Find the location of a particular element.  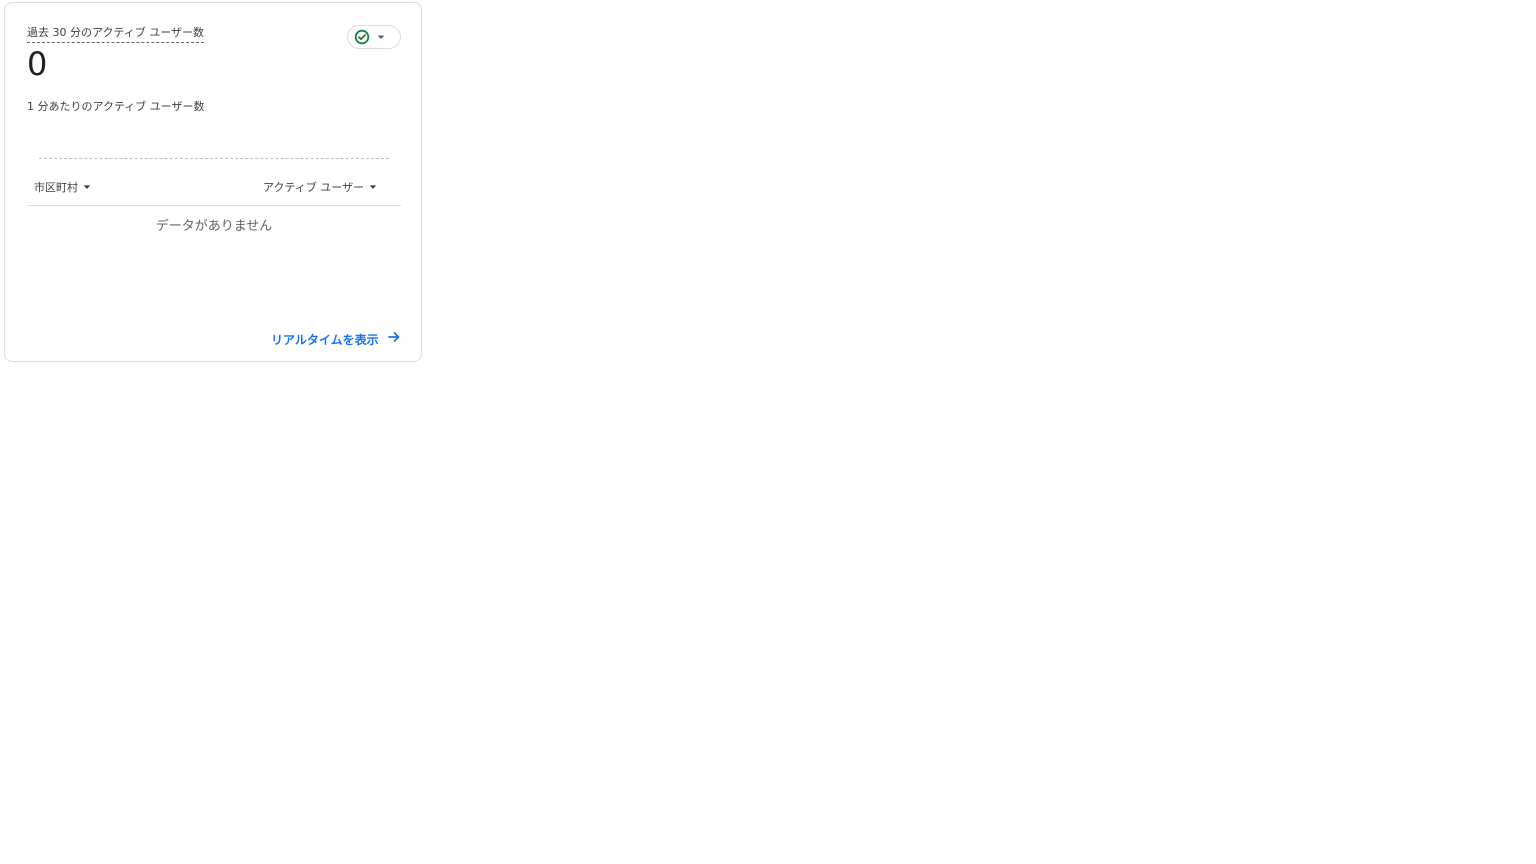

column-header-active-users-label: アクティブ ユーザー is located at coordinates (314, 187).